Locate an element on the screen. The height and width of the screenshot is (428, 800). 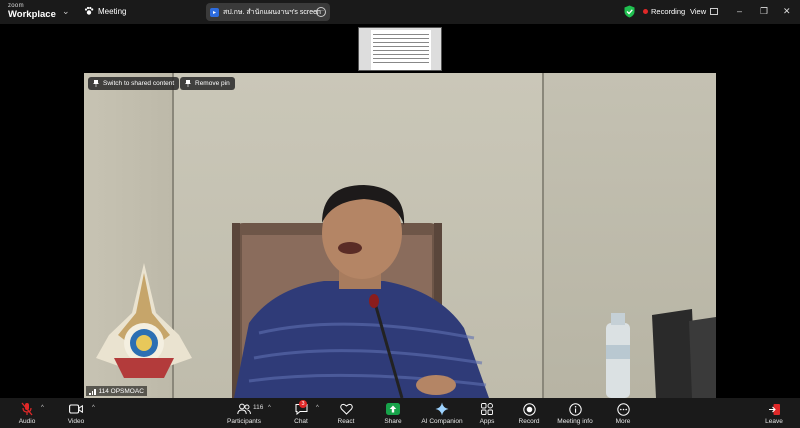
participants-count: 116 is located at coordinates (258, 407).